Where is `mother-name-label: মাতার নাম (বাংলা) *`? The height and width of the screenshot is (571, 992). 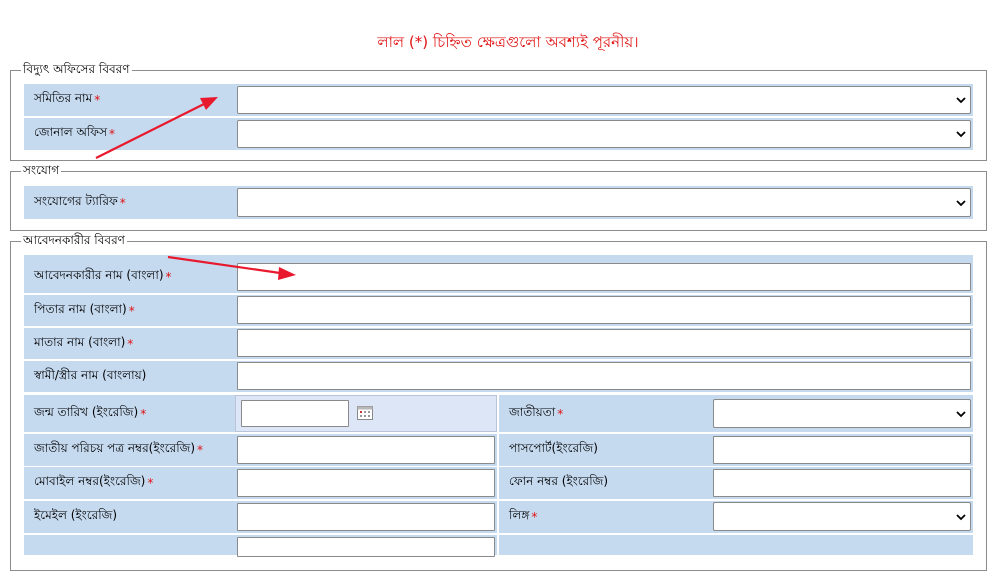 mother-name-label: মাতার নাম (বাংলা) * is located at coordinates (129, 343).